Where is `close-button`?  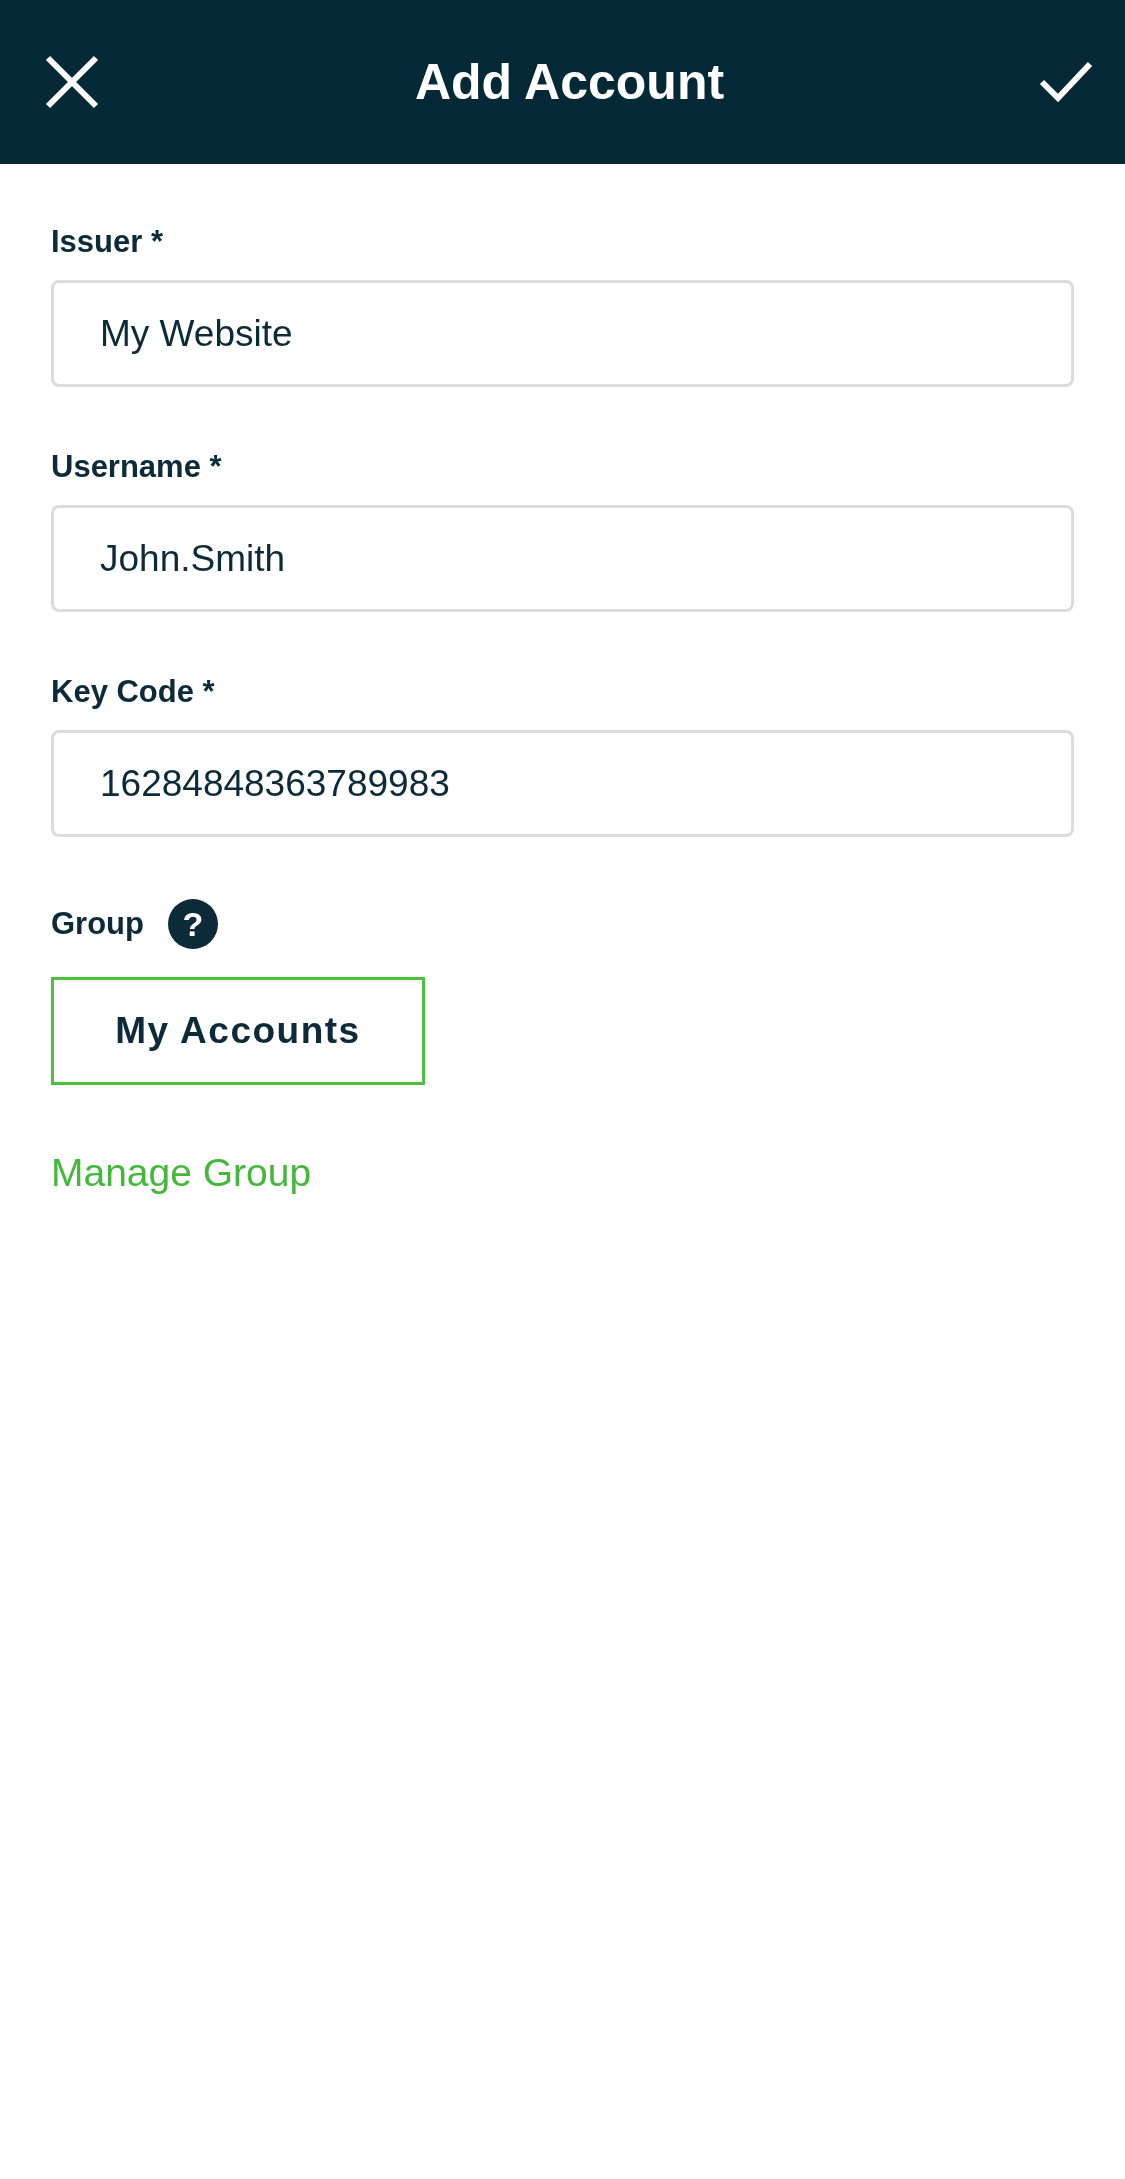 close-button is located at coordinates (72, 82).